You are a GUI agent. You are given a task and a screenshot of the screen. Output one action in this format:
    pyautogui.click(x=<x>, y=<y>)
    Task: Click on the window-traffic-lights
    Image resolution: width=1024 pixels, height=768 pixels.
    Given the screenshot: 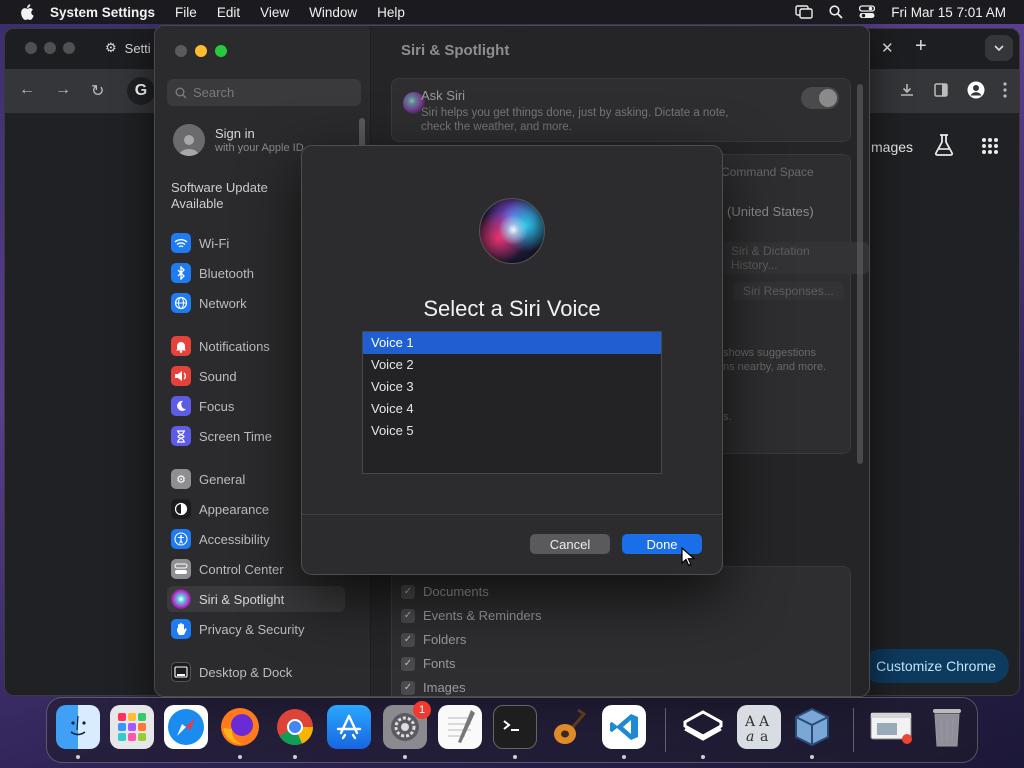 What is the action you would take?
    pyautogui.click(x=201, y=51)
    